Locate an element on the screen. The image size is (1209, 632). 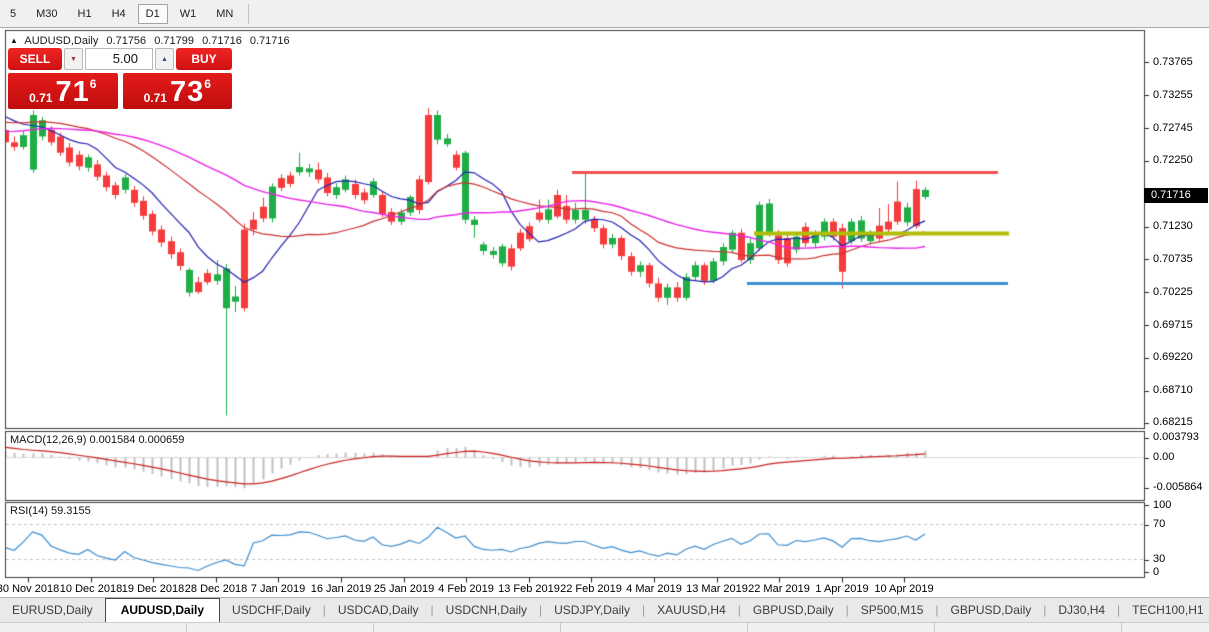
ohlc-low: 0.71716 is located at coordinates (222, 41).